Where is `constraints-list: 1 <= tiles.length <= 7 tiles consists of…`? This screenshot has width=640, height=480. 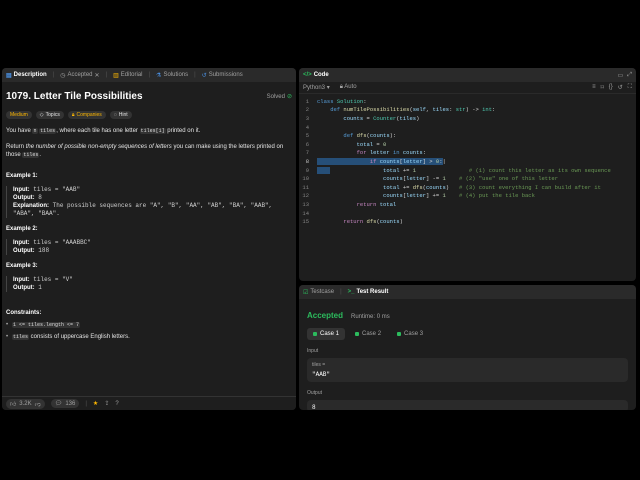
constraints-list: 1 <= tiles.length <= 7 tiles consists of… is located at coordinates (149, 331).